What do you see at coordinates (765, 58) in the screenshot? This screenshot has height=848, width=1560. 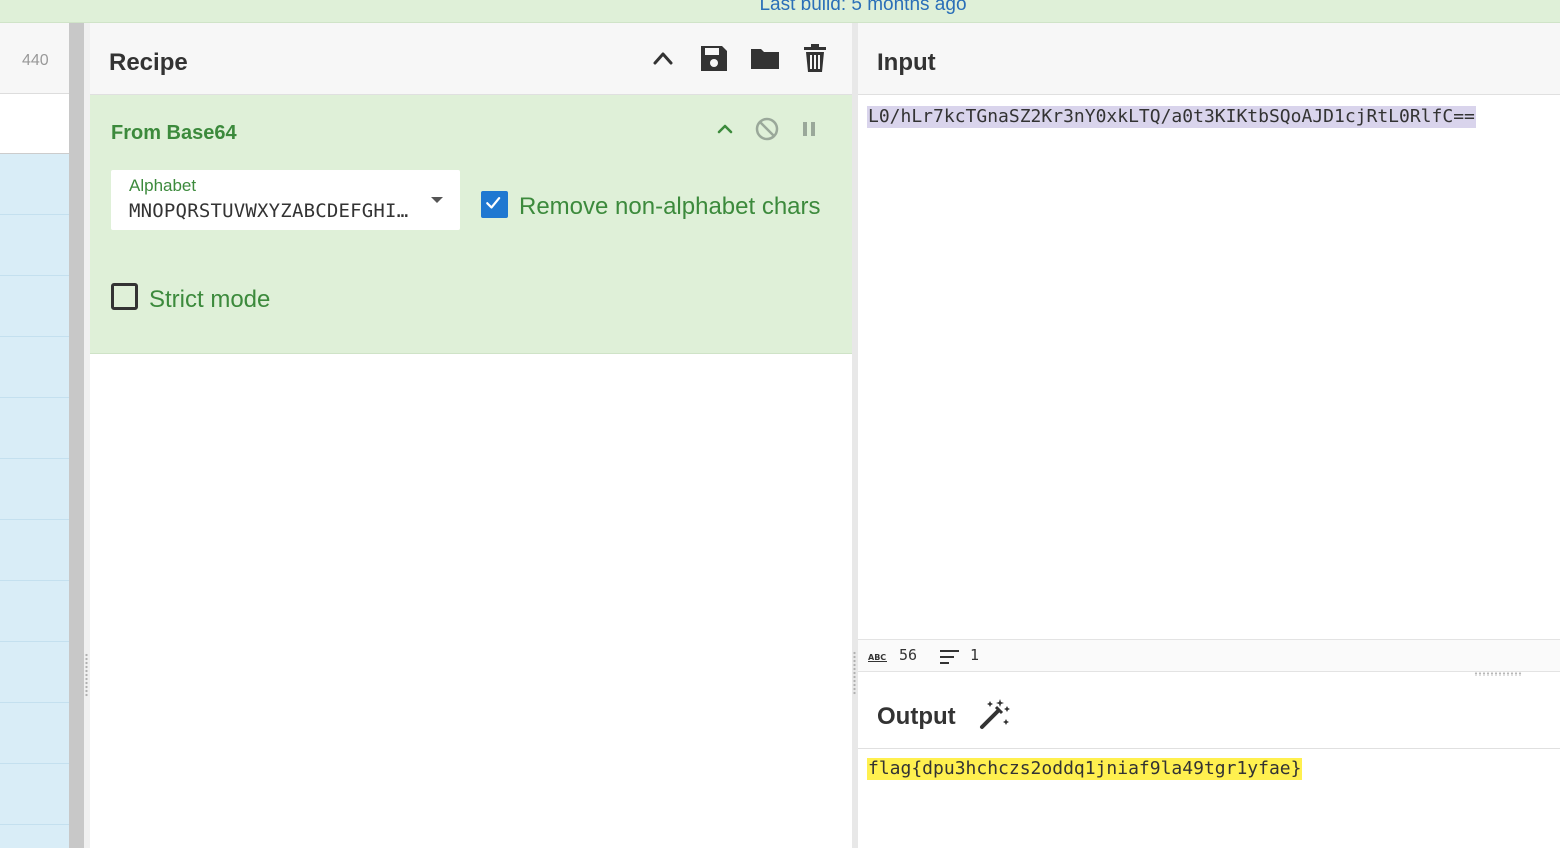 I see `folder-icon` at bounding box center [765, 58].